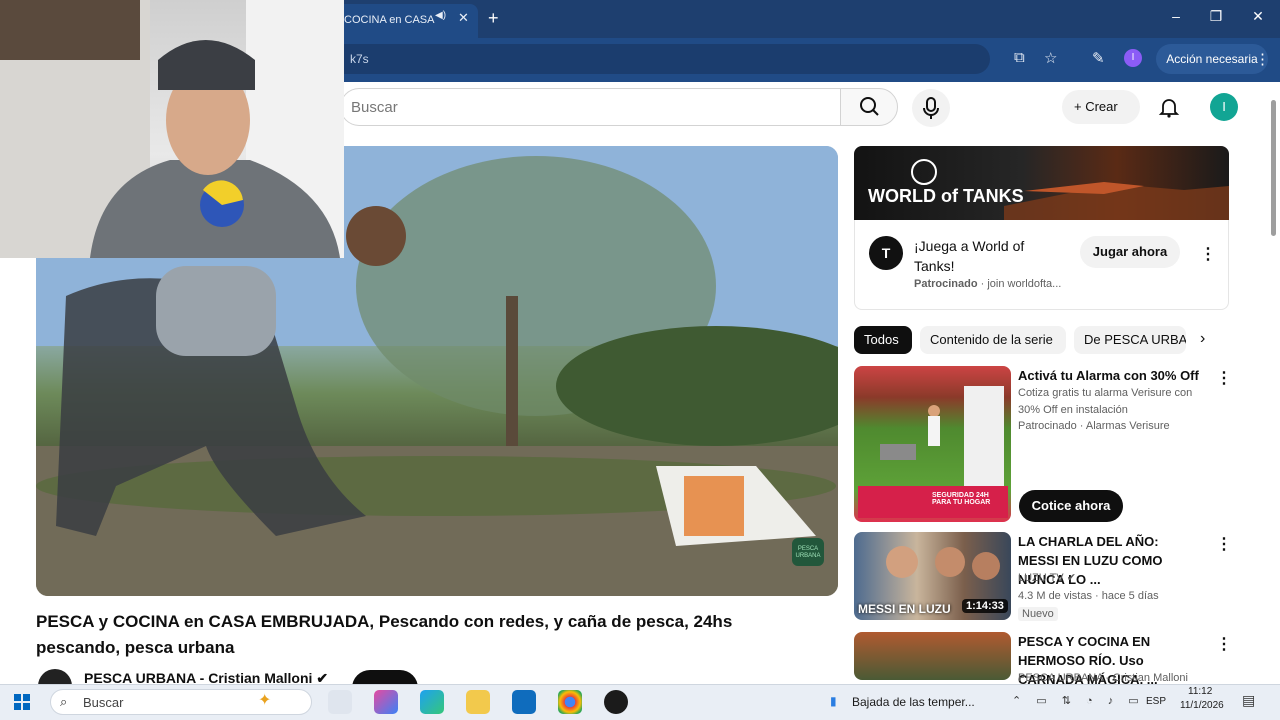 The height and width of the screenshot is (720, 1280). I want to click on browser-tab-active: COCINA en CASA, so click(404, 21).